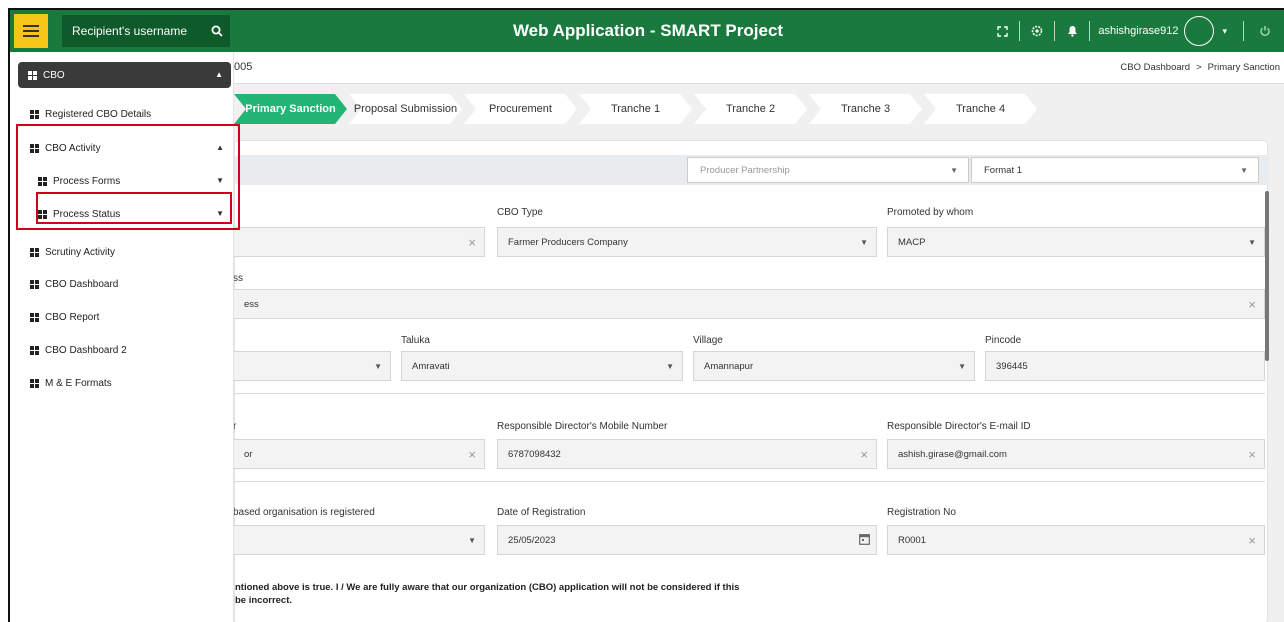  What do you see at coordinates (1003, 340) in the screenshot?
I see `pincode-label: Pincode` at bounding box center [1003, 340].